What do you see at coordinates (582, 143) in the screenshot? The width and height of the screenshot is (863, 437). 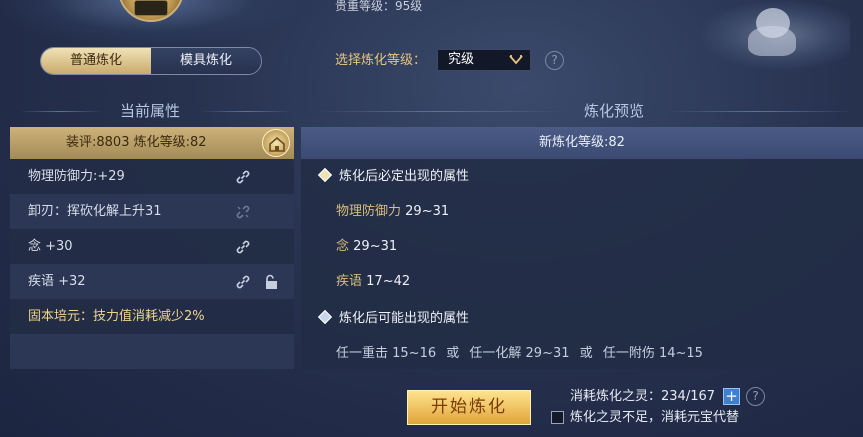 I see `new-refine-level-header: 新炼化等级:82` at bounding box center [582, 143].